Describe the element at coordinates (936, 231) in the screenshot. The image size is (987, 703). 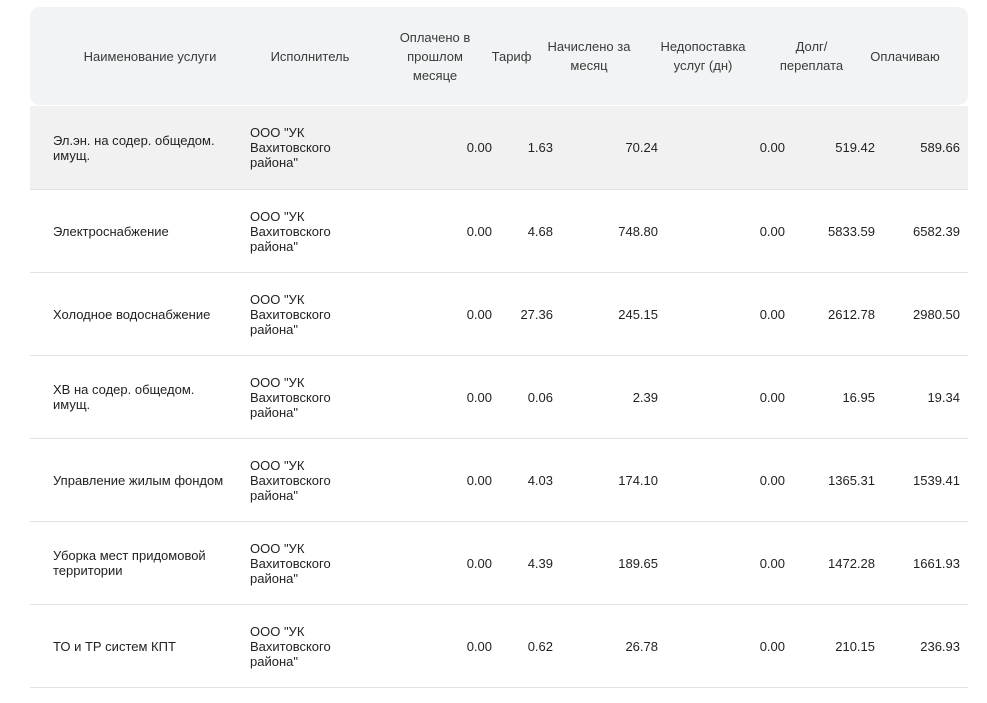
I see `paying-value: 6582.39` at that location.